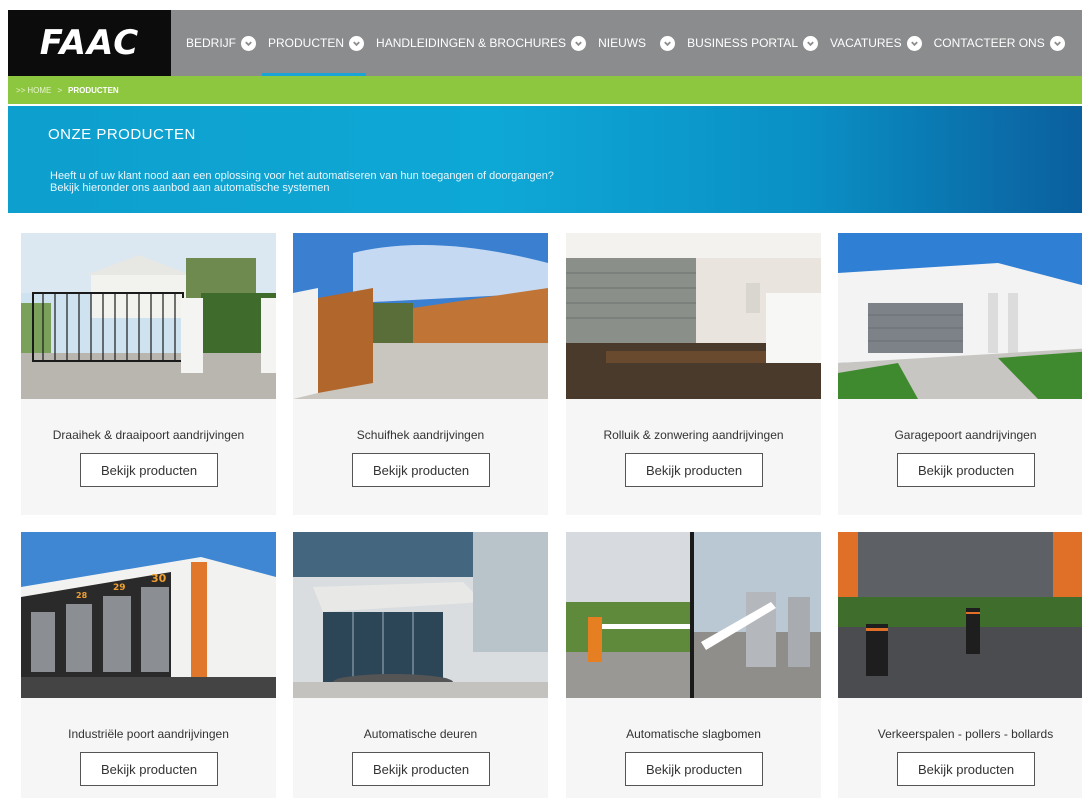  I want to click on nav-item-producten: PRODUCTEN, so click(316, 43).